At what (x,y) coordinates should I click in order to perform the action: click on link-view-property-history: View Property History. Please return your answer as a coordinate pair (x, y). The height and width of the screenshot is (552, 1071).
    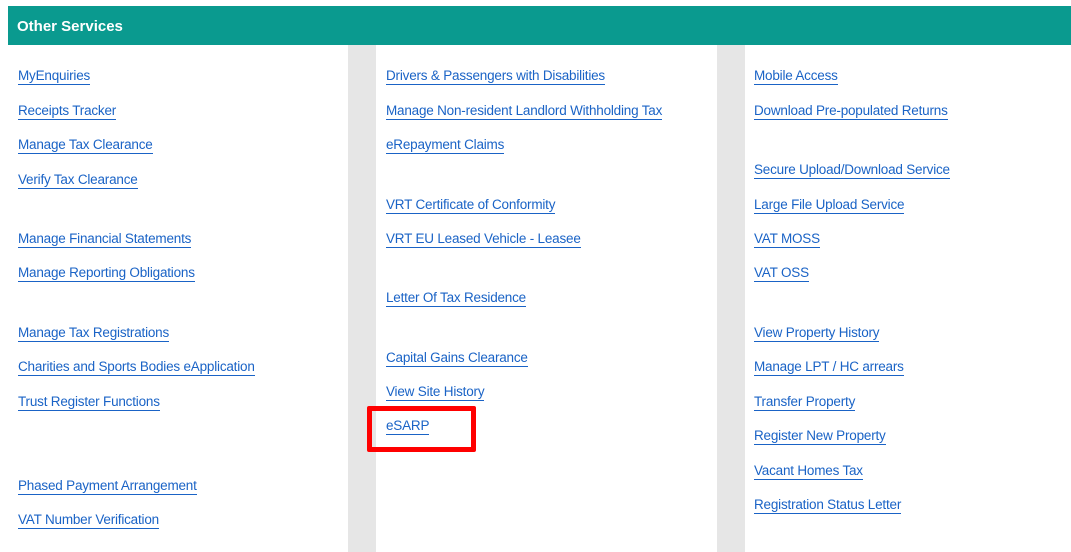
    Looking at the image, I should click on (817, 333).